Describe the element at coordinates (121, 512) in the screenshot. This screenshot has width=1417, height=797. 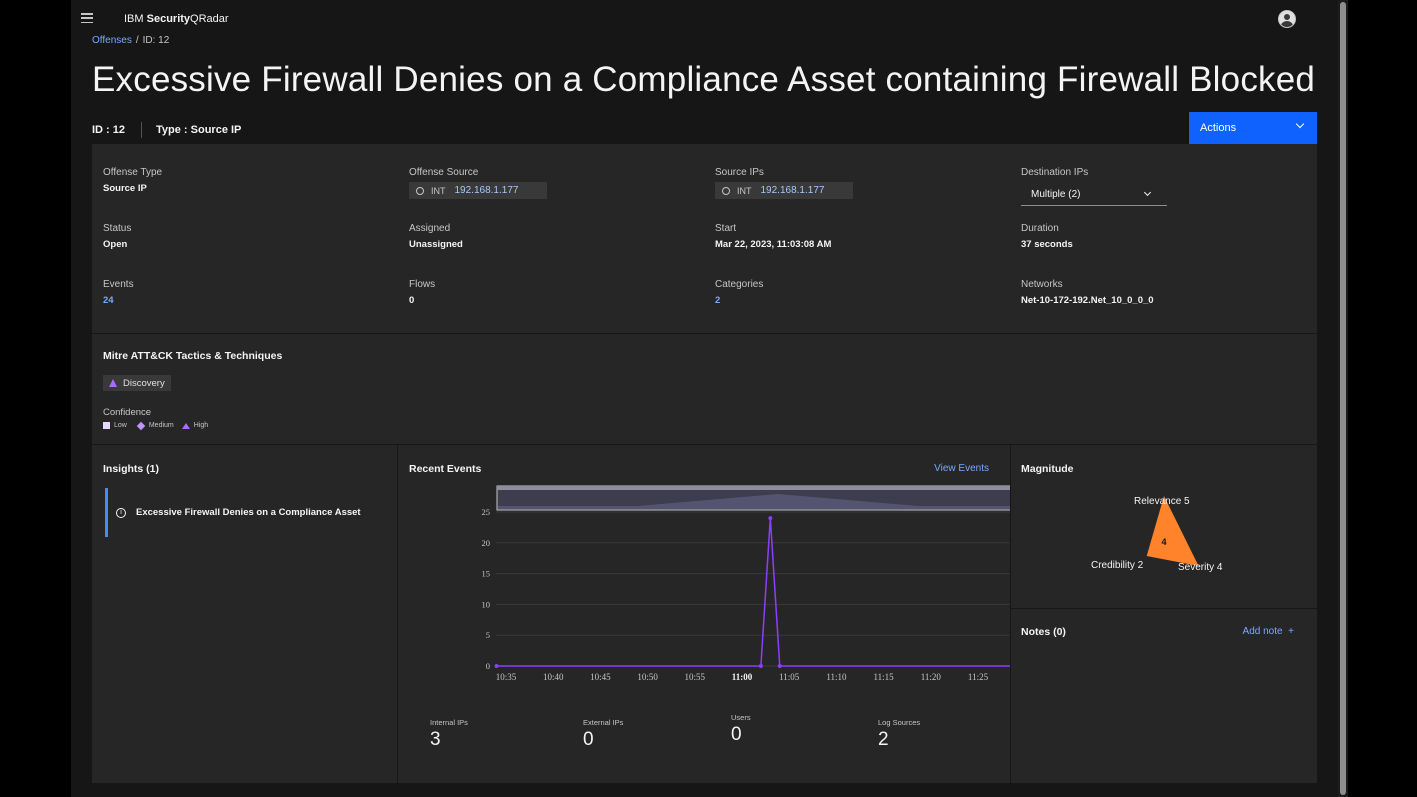
I see `info-icon: i` at that location.